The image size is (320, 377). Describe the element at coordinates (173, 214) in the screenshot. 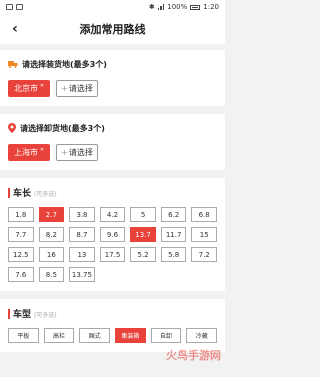

I see `length-option: 6.2` at that location.